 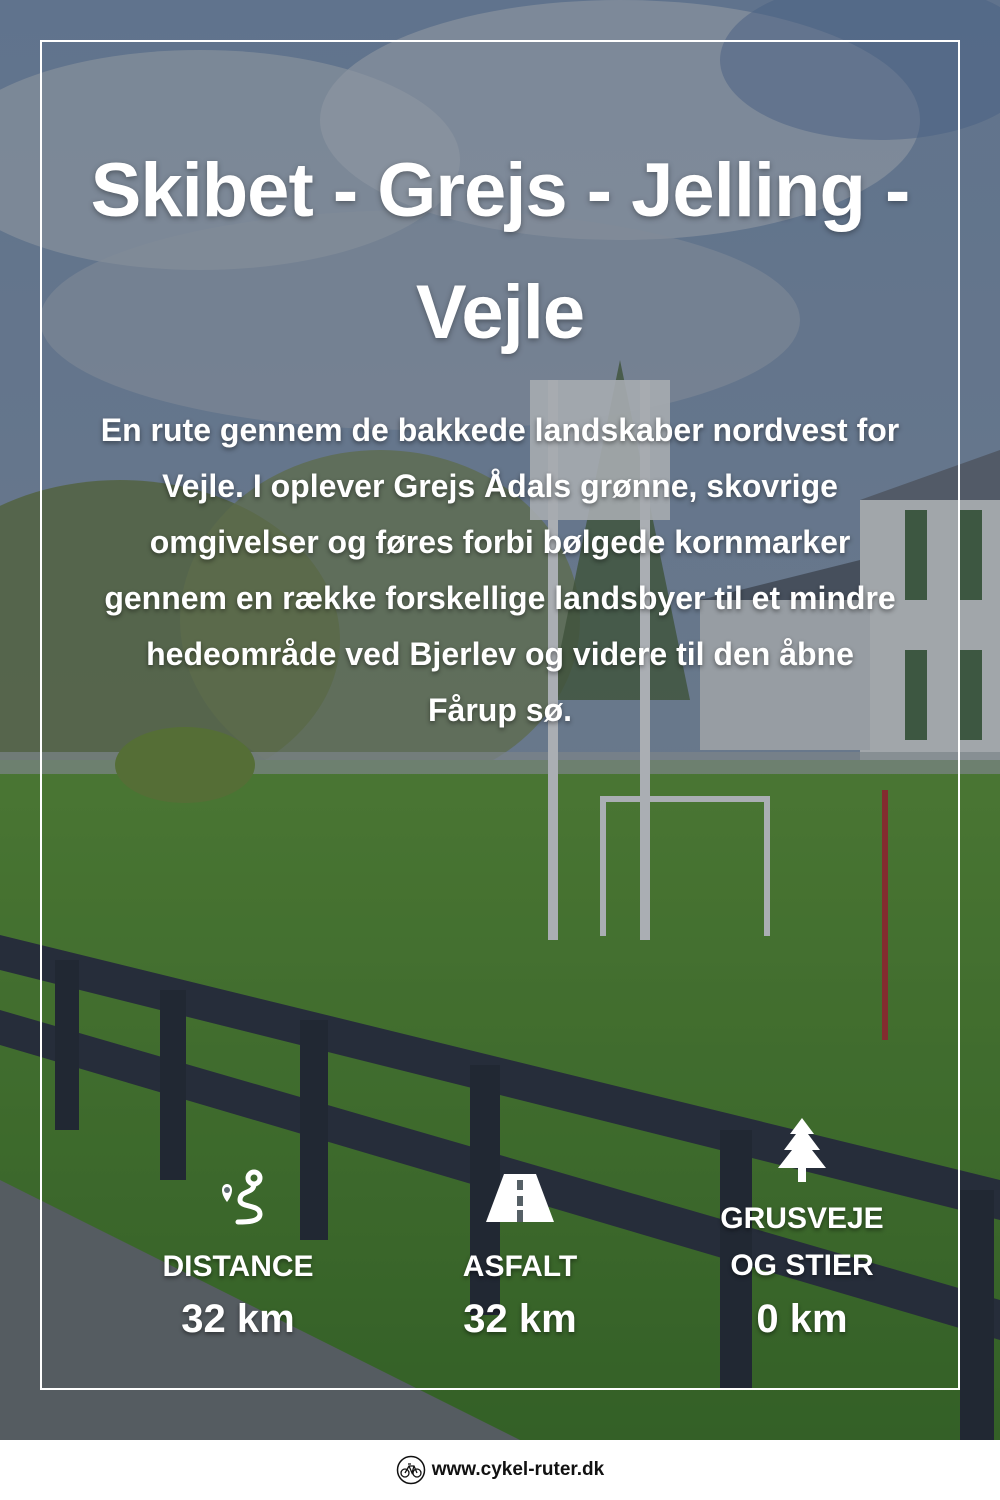 What do you see at coordinates (520, 1198) in the screenshot?
I see `road-icon` at bounding box center [520, 1198].